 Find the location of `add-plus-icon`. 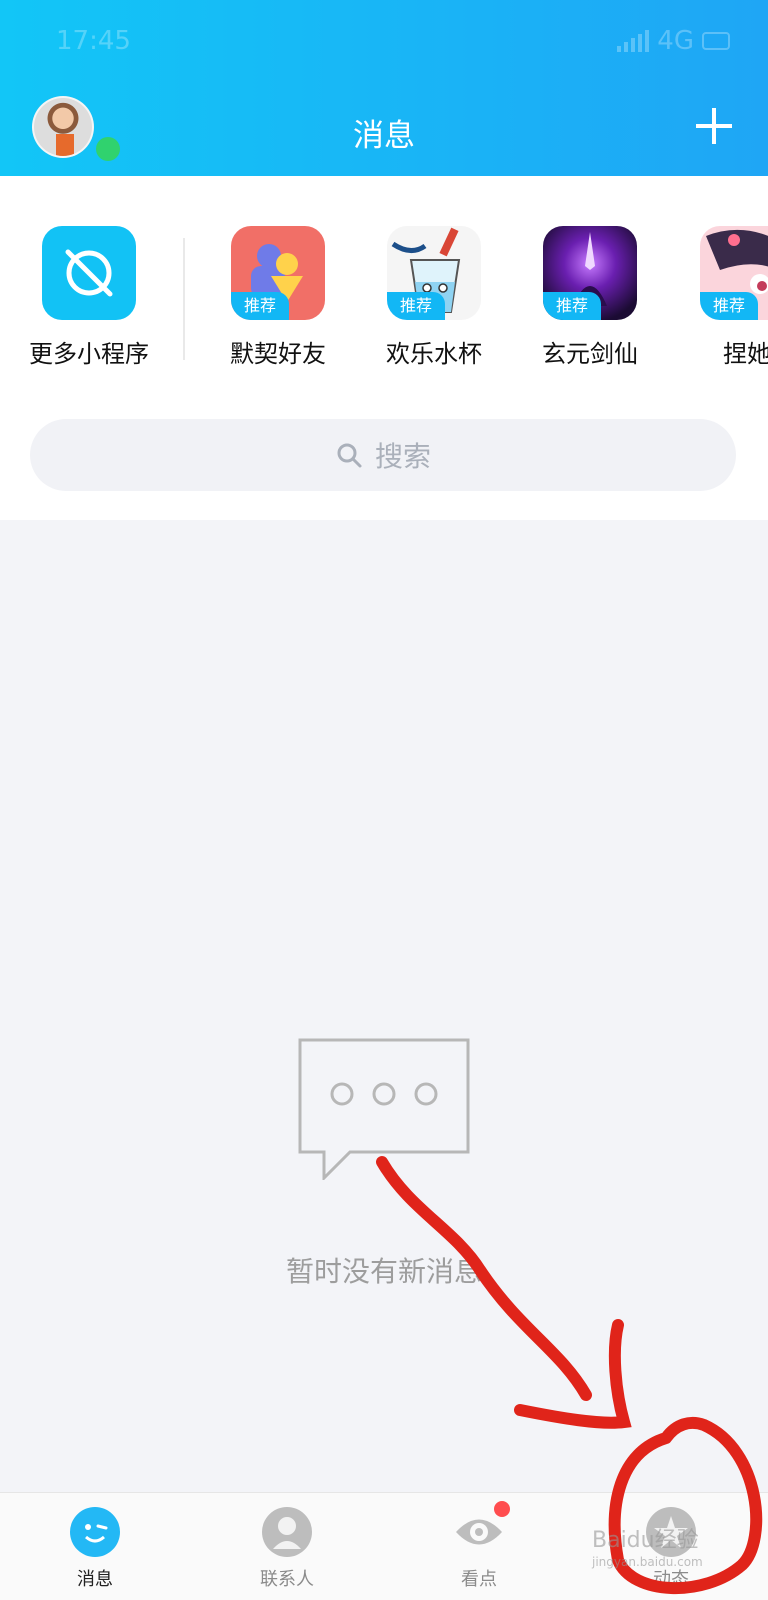

add-plus-icon is located at coordinates (714, 126).